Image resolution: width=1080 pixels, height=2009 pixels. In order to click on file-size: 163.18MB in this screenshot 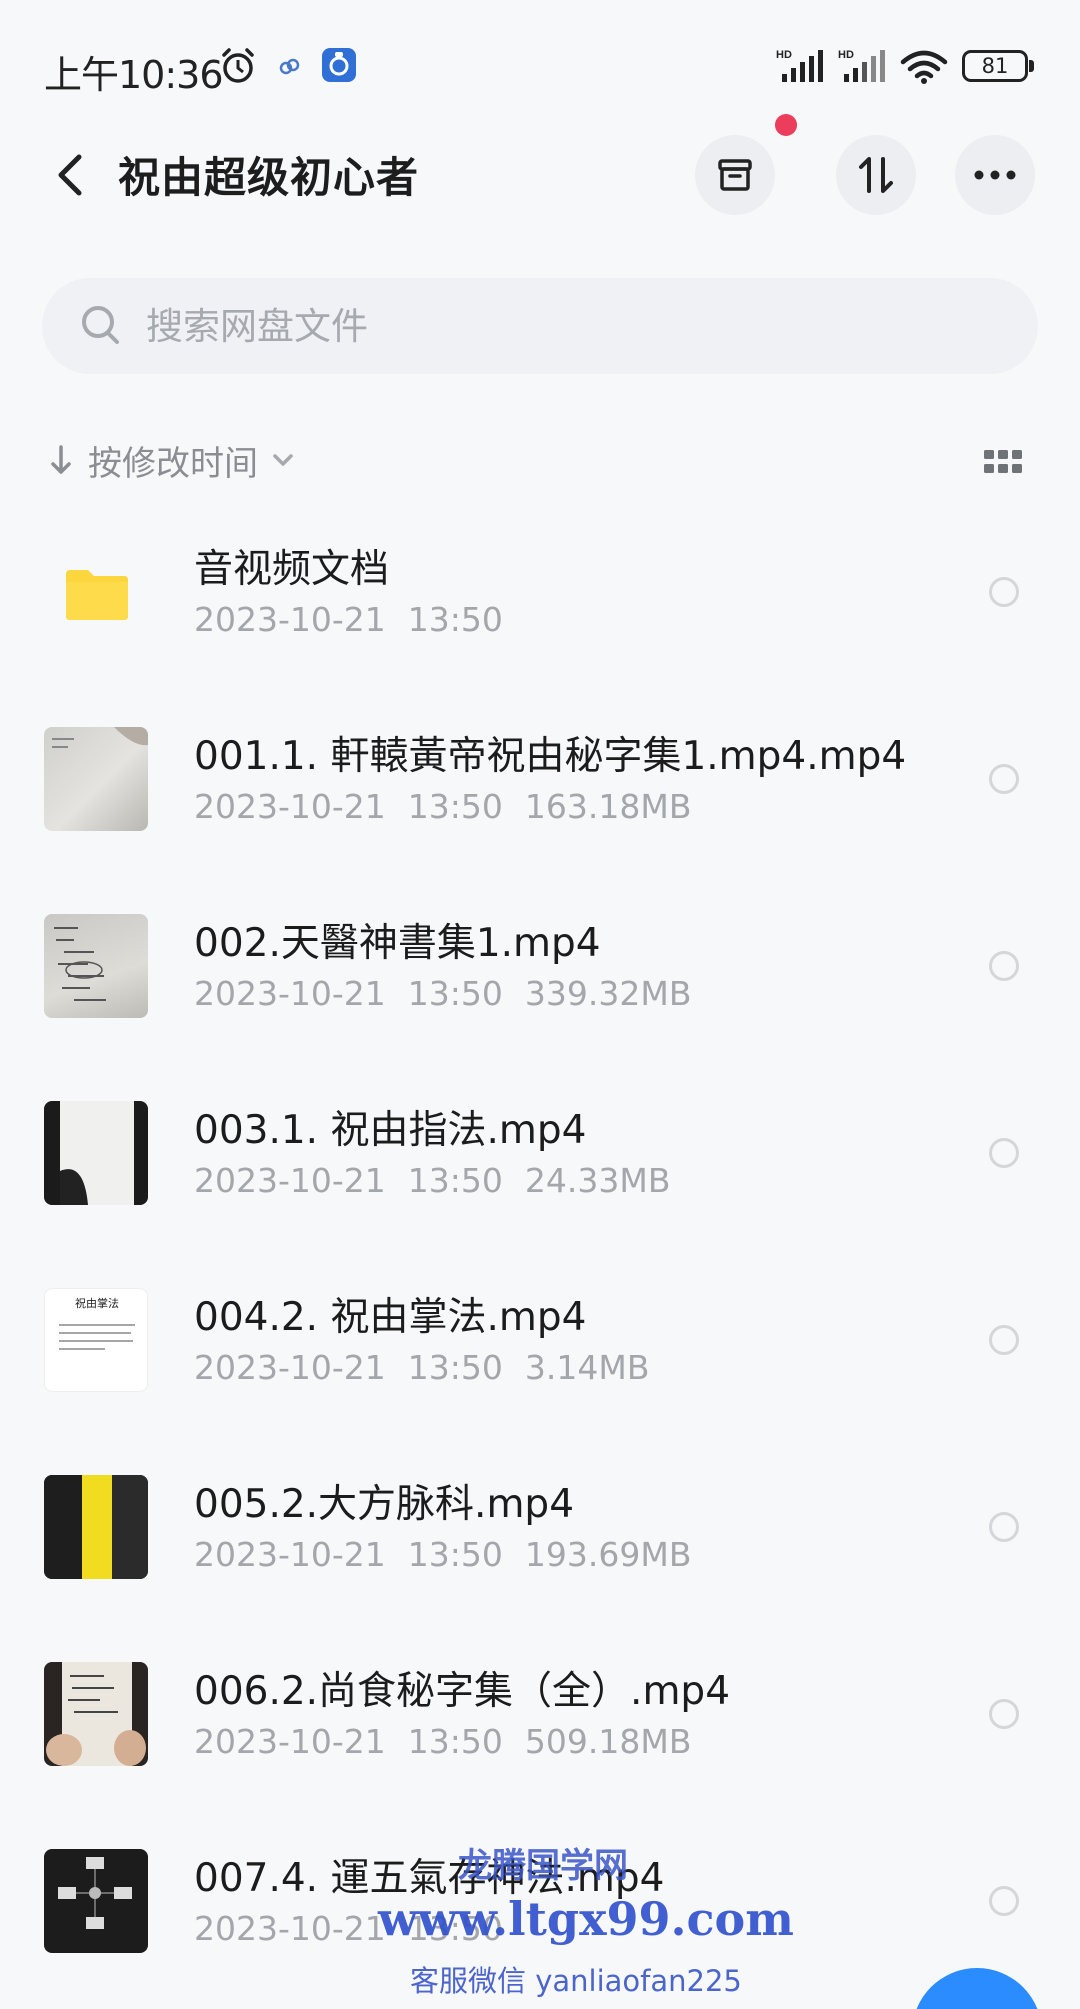, I will do `click(608, 806)`.